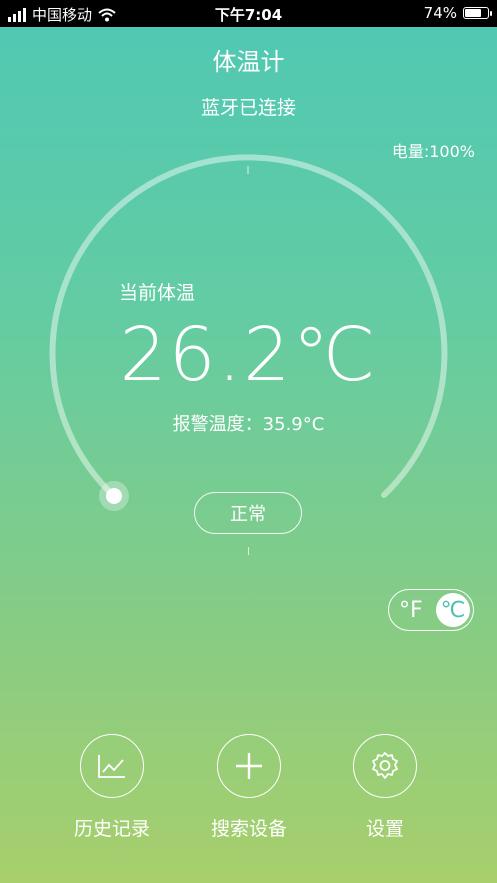 The image size is (497, 883). I want to click on settings-label: 设置, so click(384, 829).